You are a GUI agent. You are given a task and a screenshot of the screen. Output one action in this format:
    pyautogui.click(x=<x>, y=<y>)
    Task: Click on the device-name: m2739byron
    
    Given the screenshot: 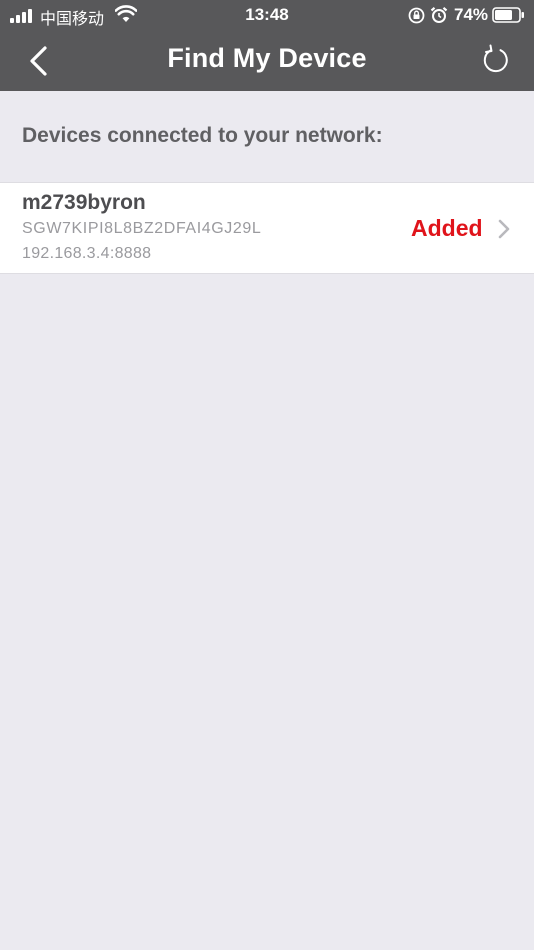 What is the action you would take?
    pyautogui.click(x=84, y=202)
    